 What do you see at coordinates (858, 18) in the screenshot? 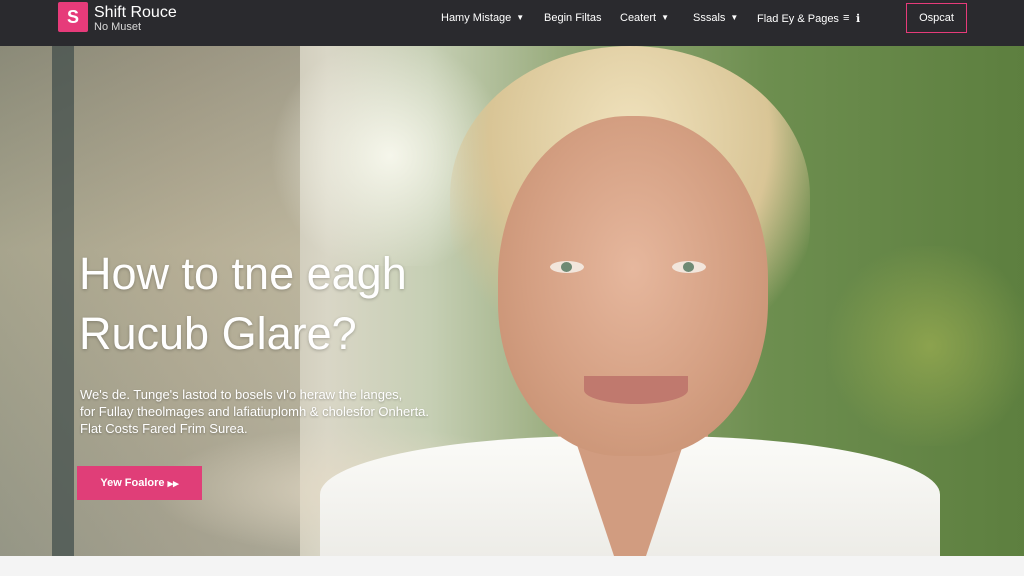
I see `search-icon: ℹ` at bounding box center [858, 18].